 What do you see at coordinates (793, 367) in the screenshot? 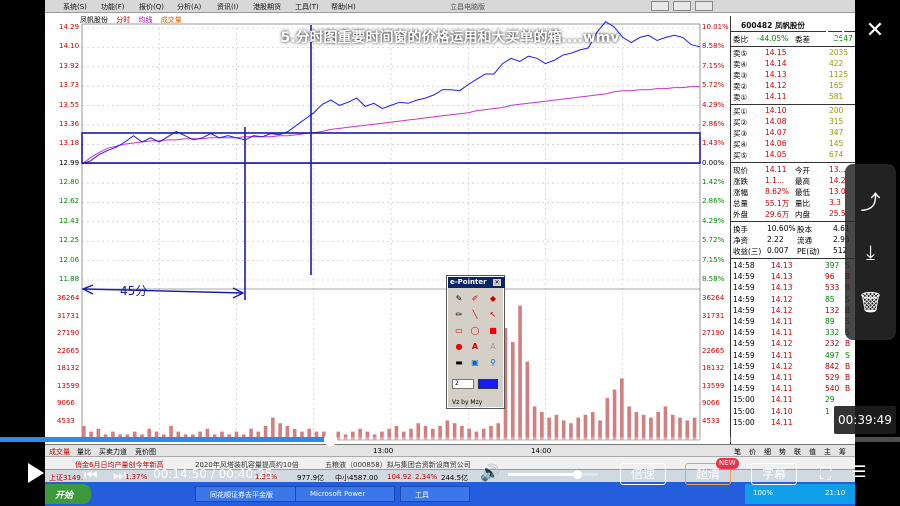
I see `tick-row: 14:59 14.12 842 B` at bounding box center [793, 367].